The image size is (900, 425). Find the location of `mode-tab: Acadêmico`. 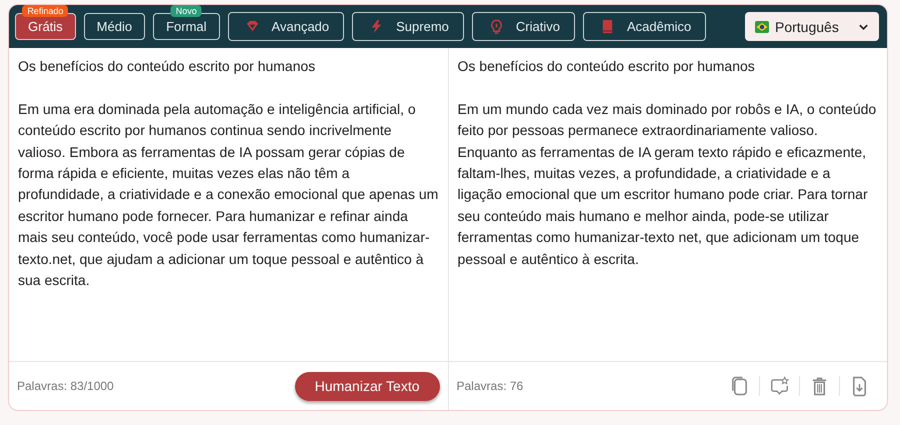

mode-tab: Acadêmico is located at coordinates (644, 26).